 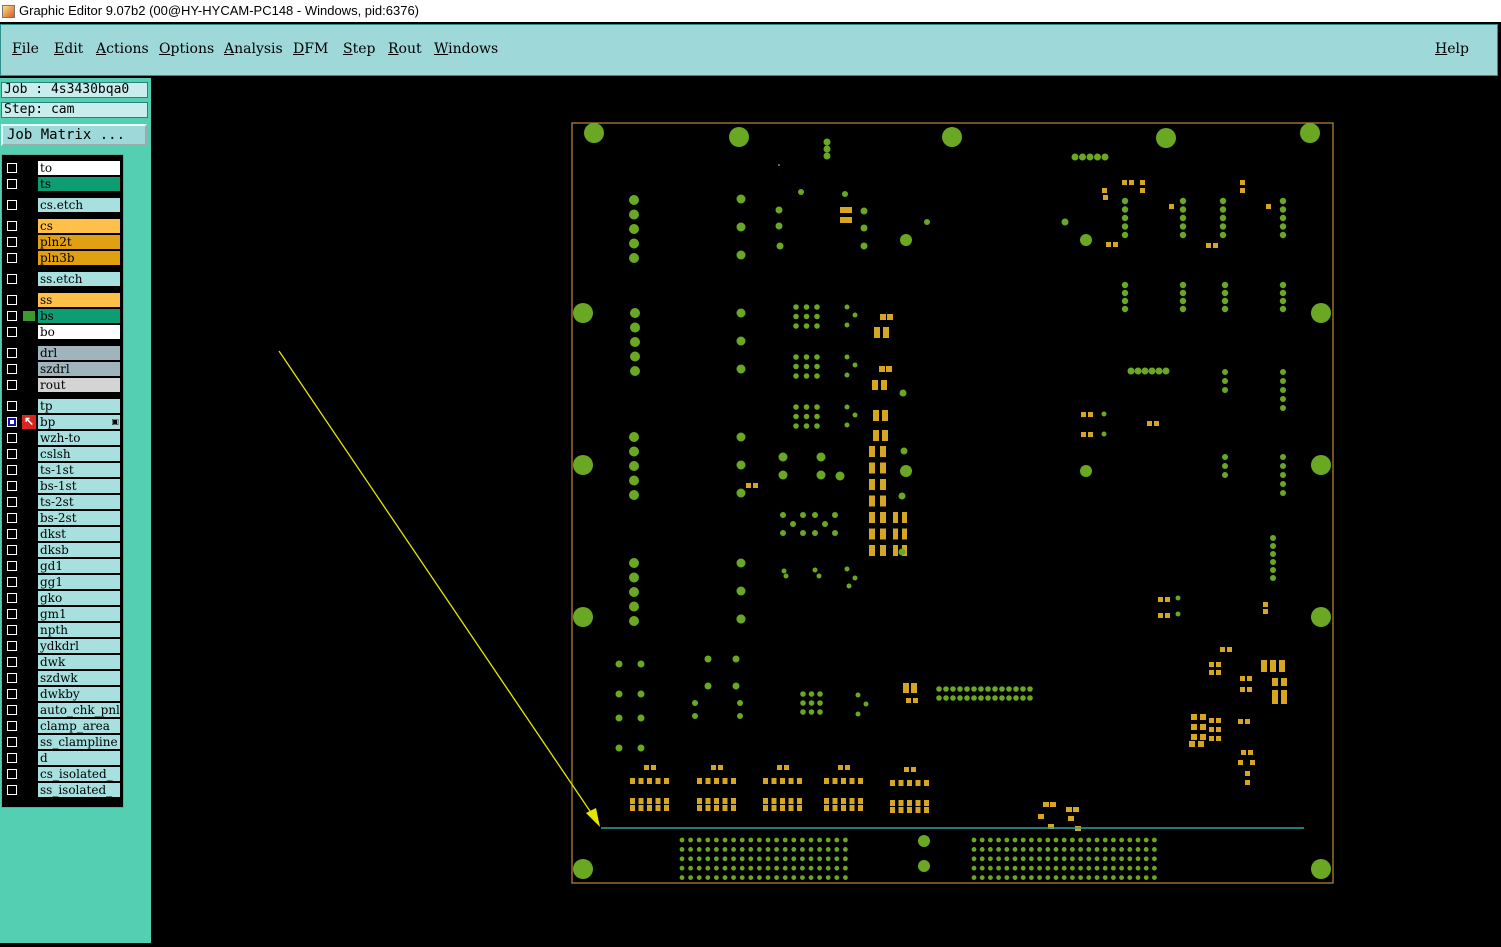 What do you see at coordinates (466, 49) in the screenshot?
I see `menu-windows: Windows` at bounding box center [466, 49].